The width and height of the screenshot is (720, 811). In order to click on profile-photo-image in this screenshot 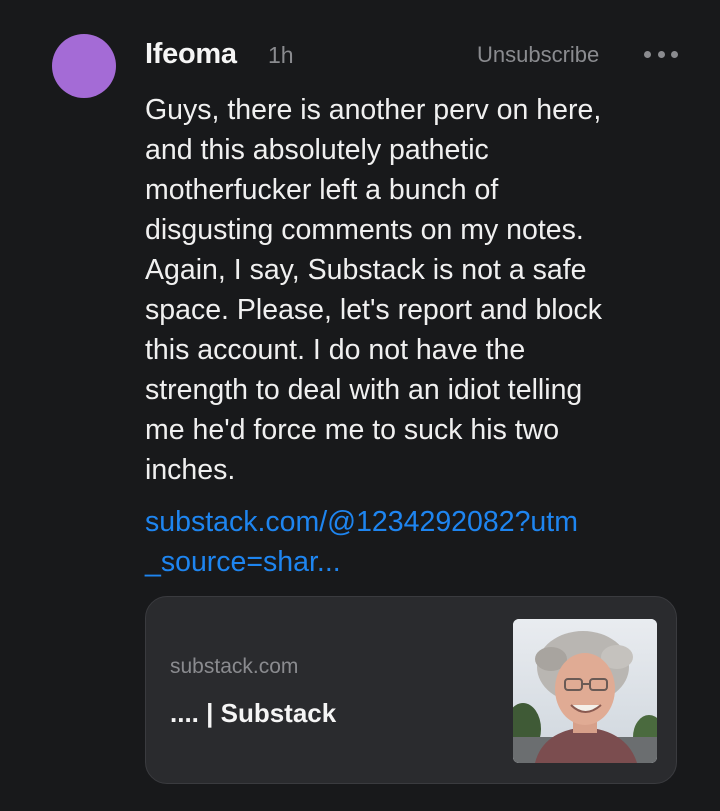, I will do `click(585, 691)`.